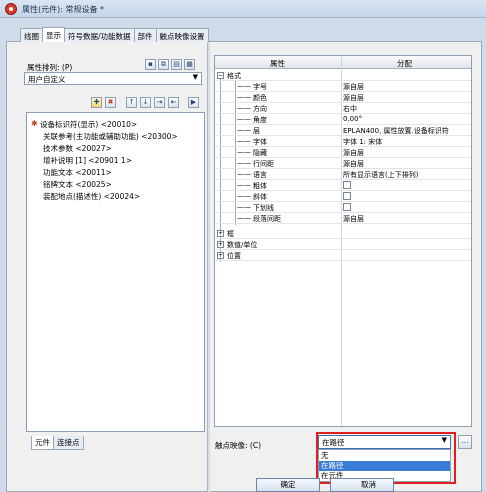  Describe the element at coordinates (260, 197) in the screenshot. I see `row-label: 斜体` at that location.